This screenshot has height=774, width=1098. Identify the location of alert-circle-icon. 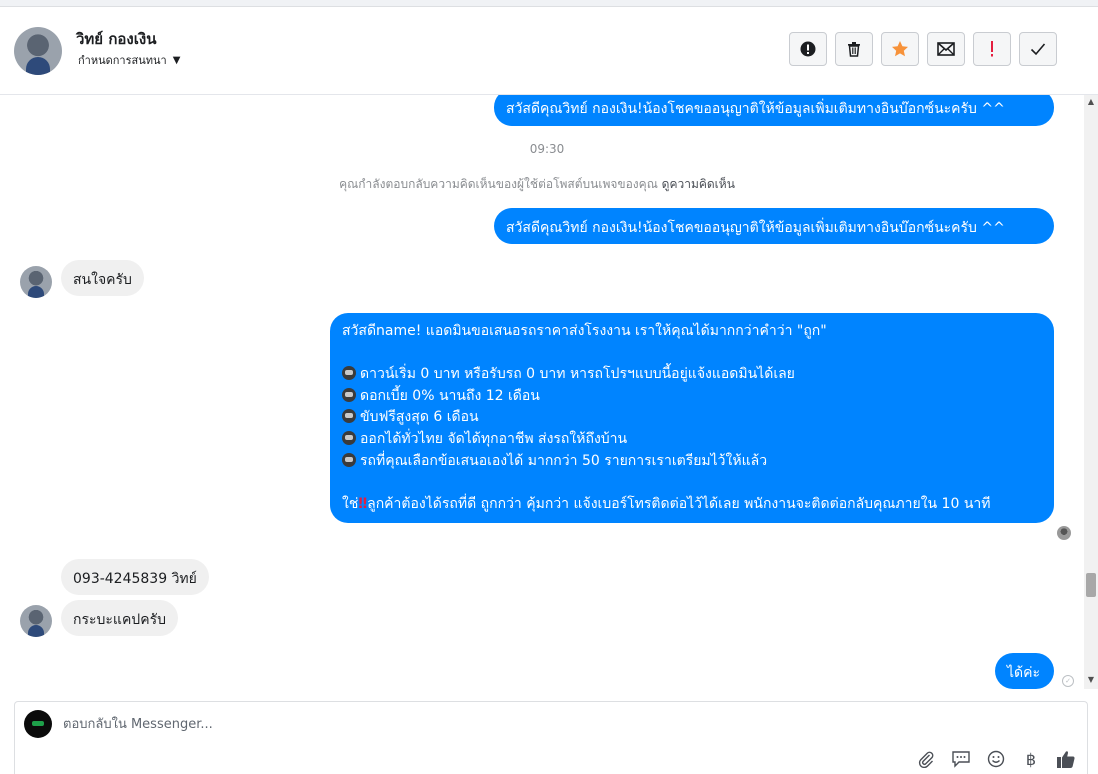
(808, 49).